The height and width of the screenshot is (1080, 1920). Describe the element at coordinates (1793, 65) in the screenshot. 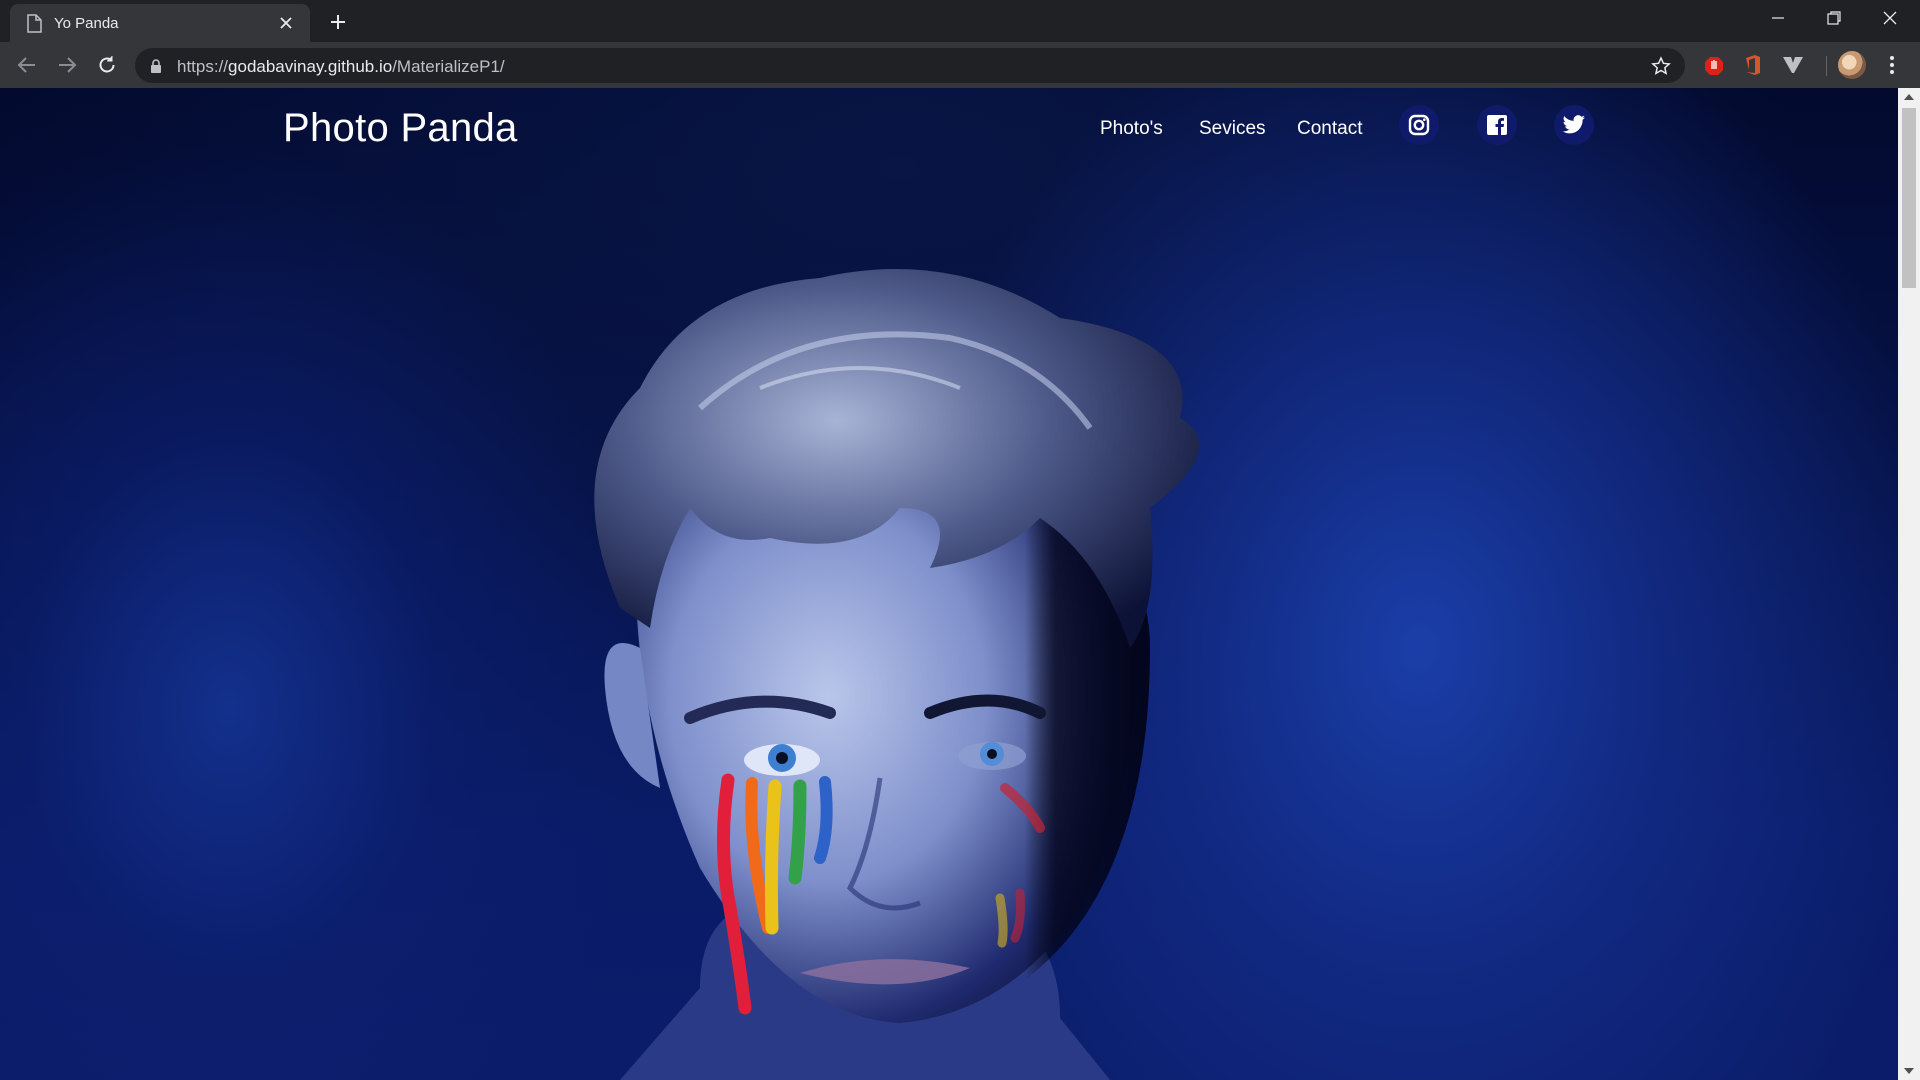

I see `vimium-extension-icon` at that location.